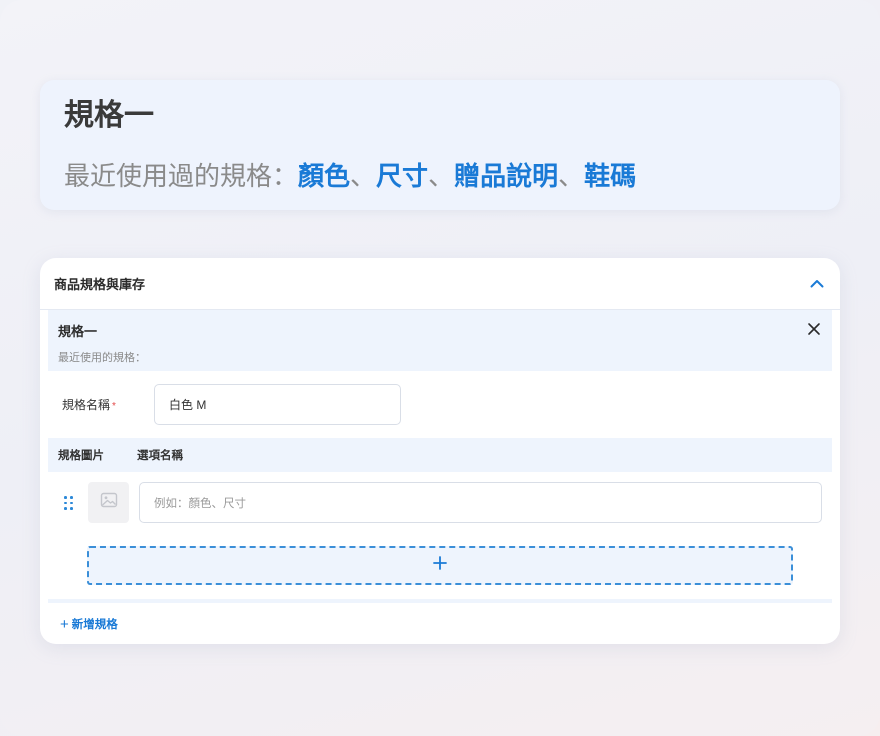 The height and width of the screenshot is (736, 880). What do you see at coordinates (69, 503) in the screenshot?
I see `drag-handle-icon` at bounding box center [69, 503].